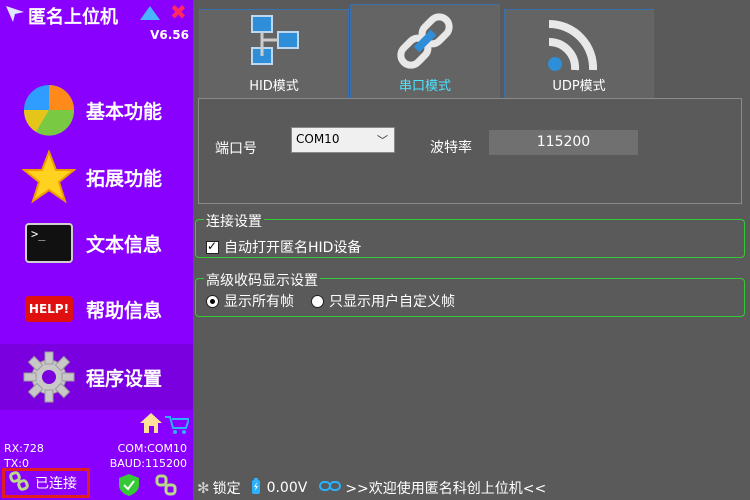 The image size is (750, 500). I want to click on status-bar: ✻ 锁定 0.00V >>欢迎使用匿名科创上位机<<, so click(471, 488).